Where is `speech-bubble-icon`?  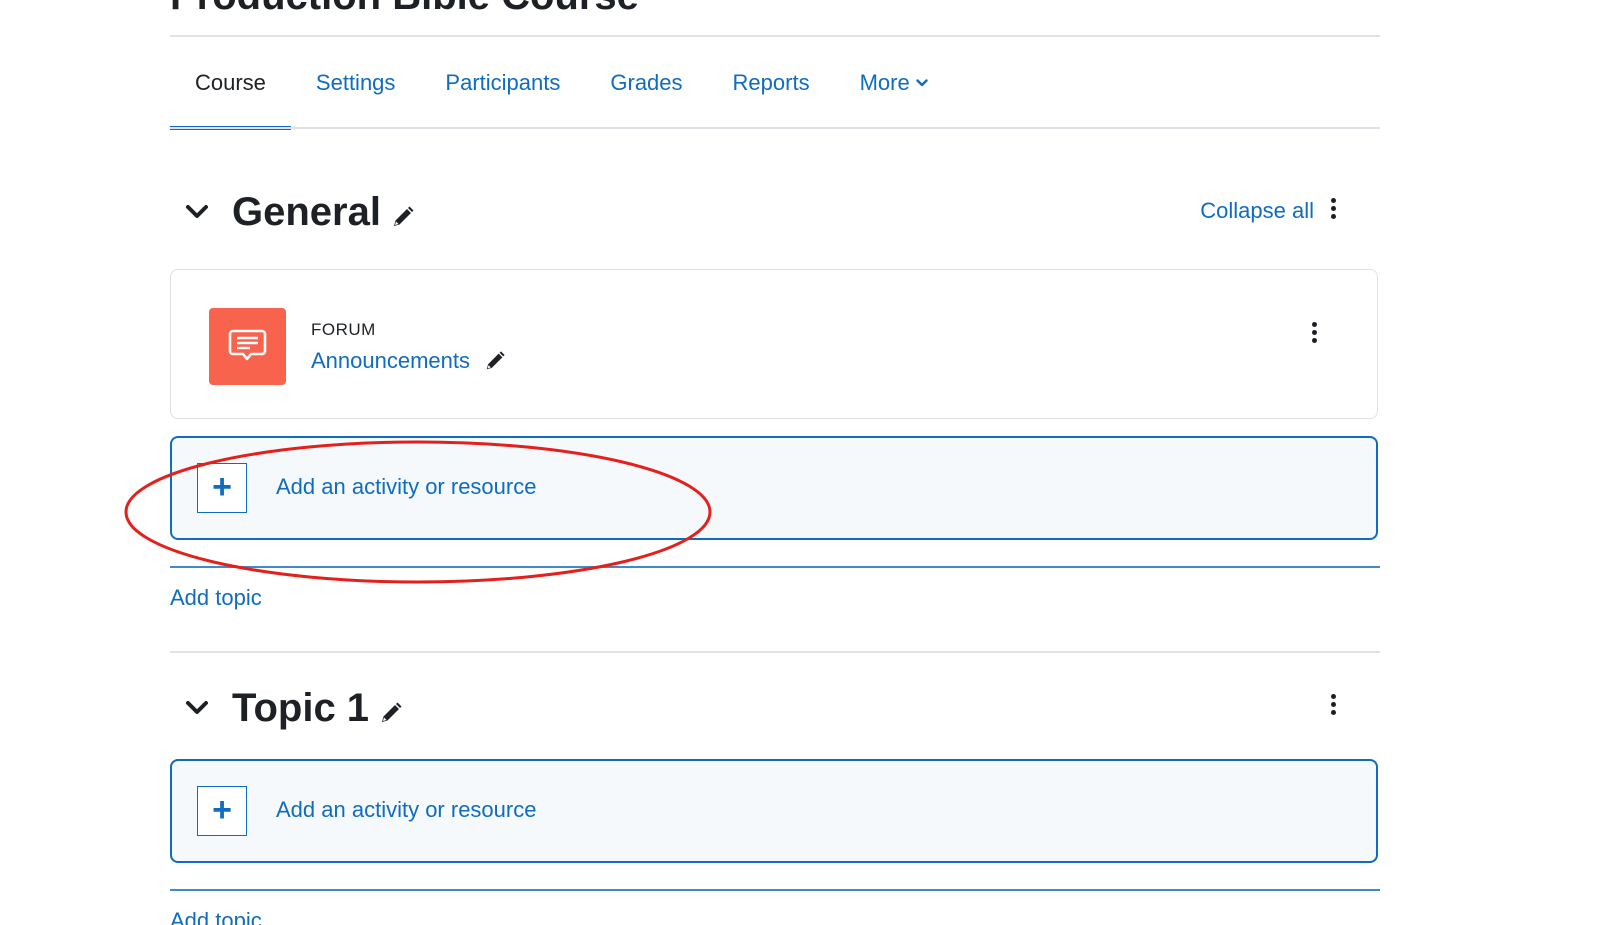 speech-bubble-icon is located at coordinates (247, 345).